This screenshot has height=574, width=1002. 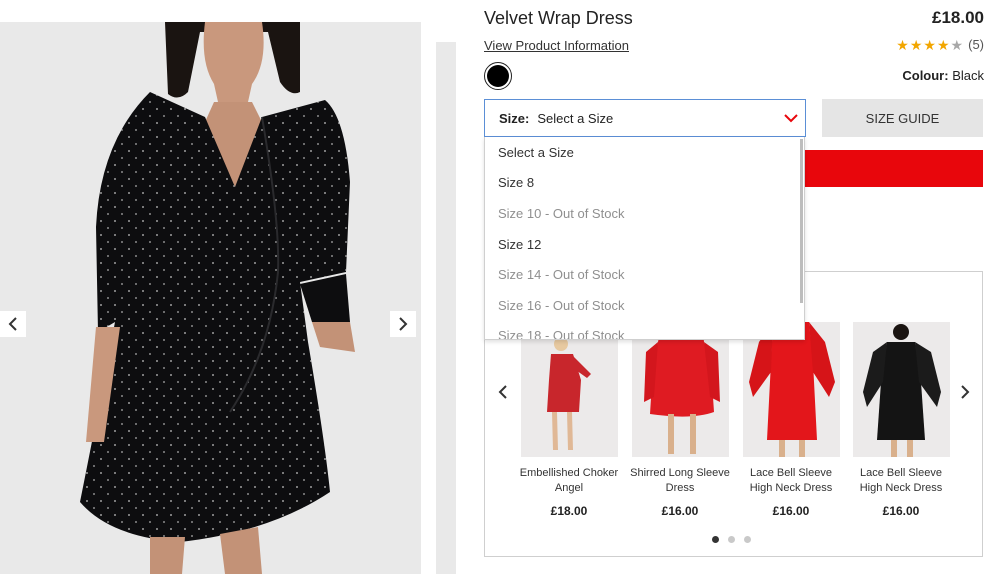 What do you see at coordinates (968, 75) in the screenshot?
I see `colour-value: Black` at bounding box center [968, 75].